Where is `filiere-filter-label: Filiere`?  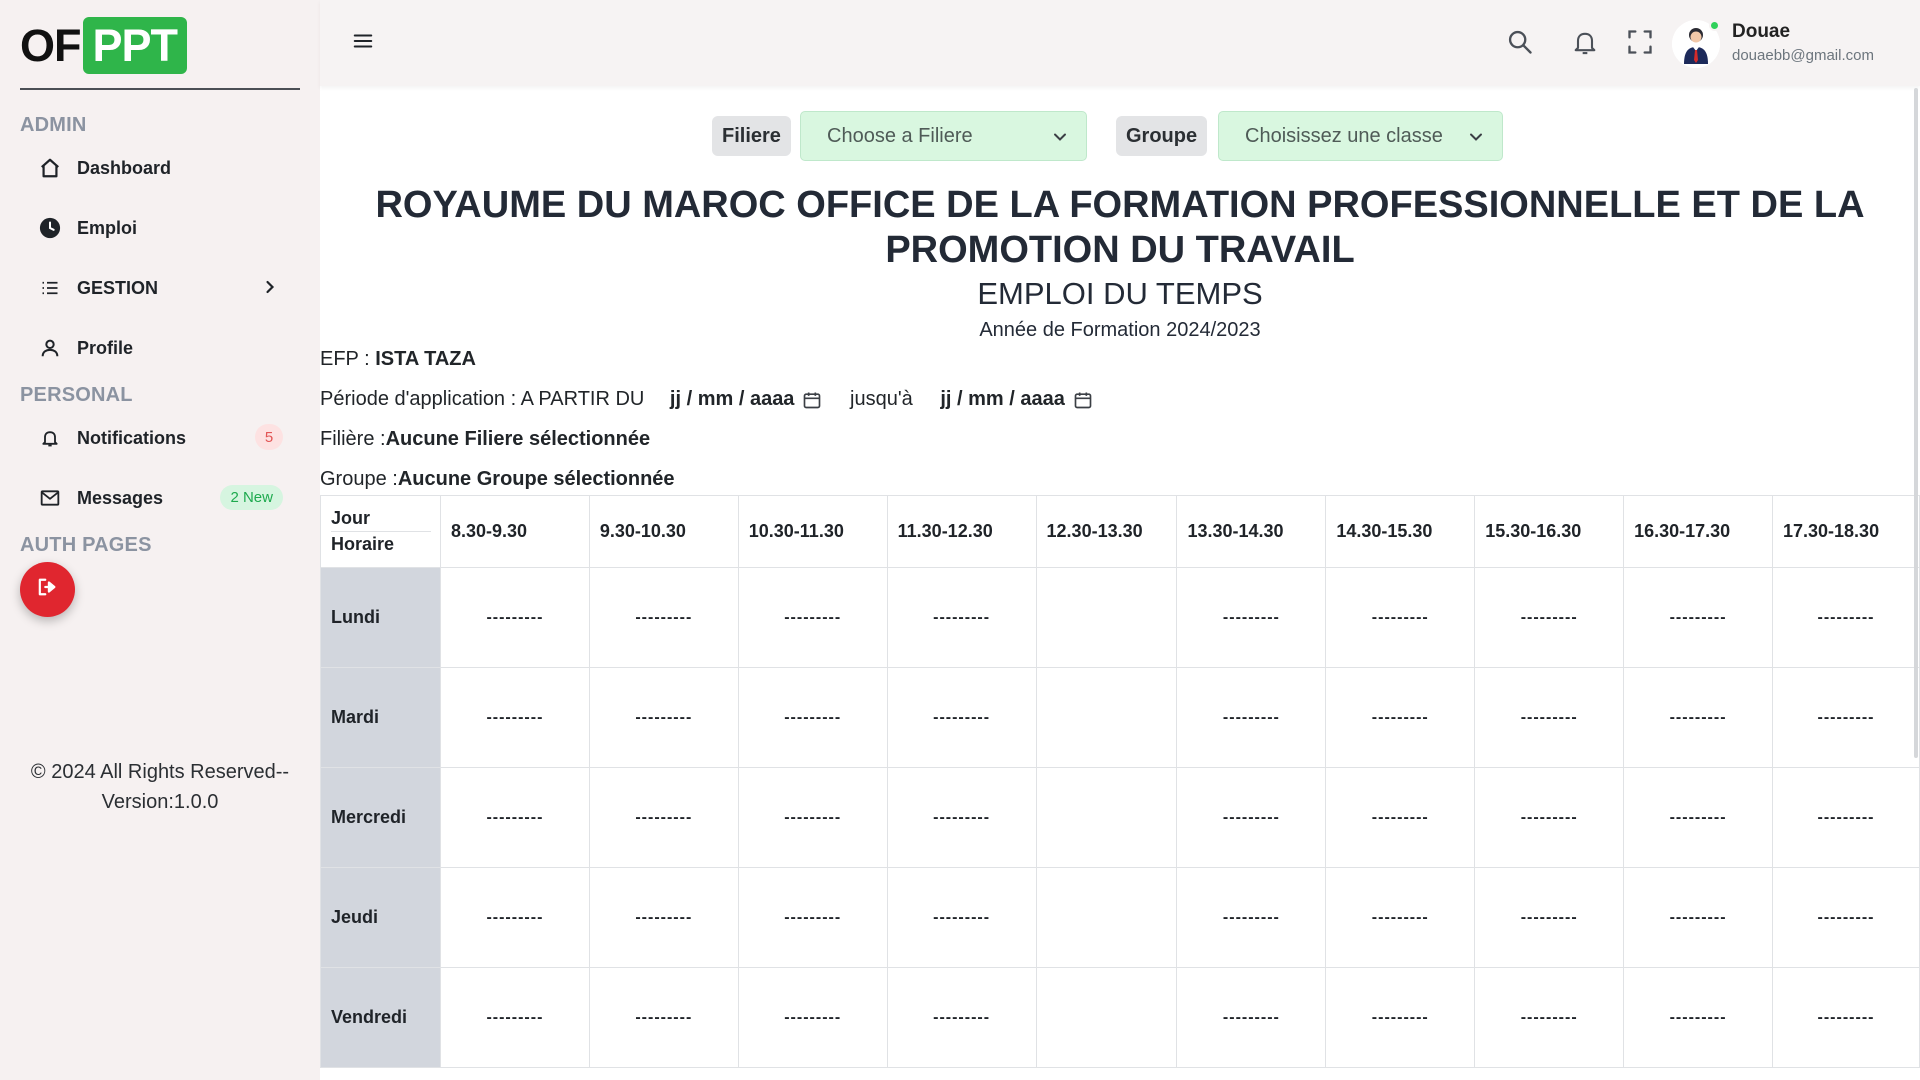 filiere-filter-label: Filiere is located at coordinates (751, 136).